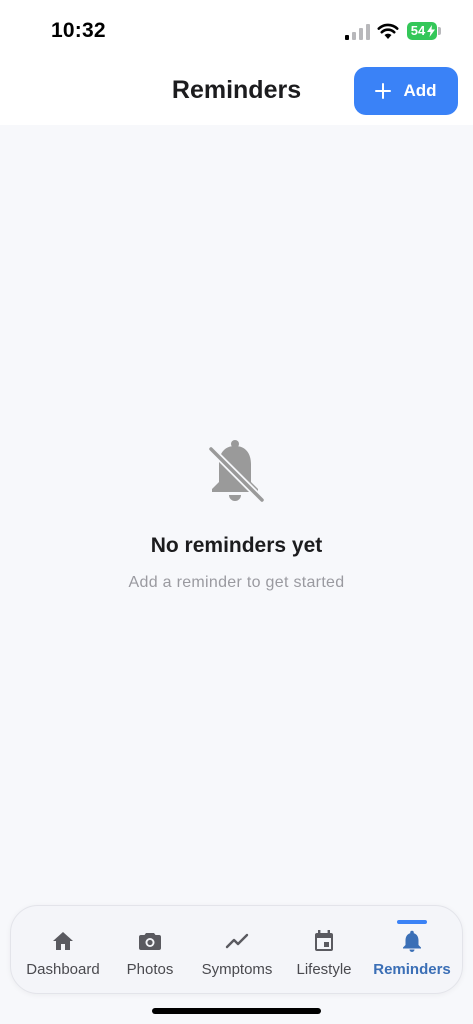 The width and height of the screenshot is (473, 1024). I want to click on tab-label: Symptoms, so click(237, 969).